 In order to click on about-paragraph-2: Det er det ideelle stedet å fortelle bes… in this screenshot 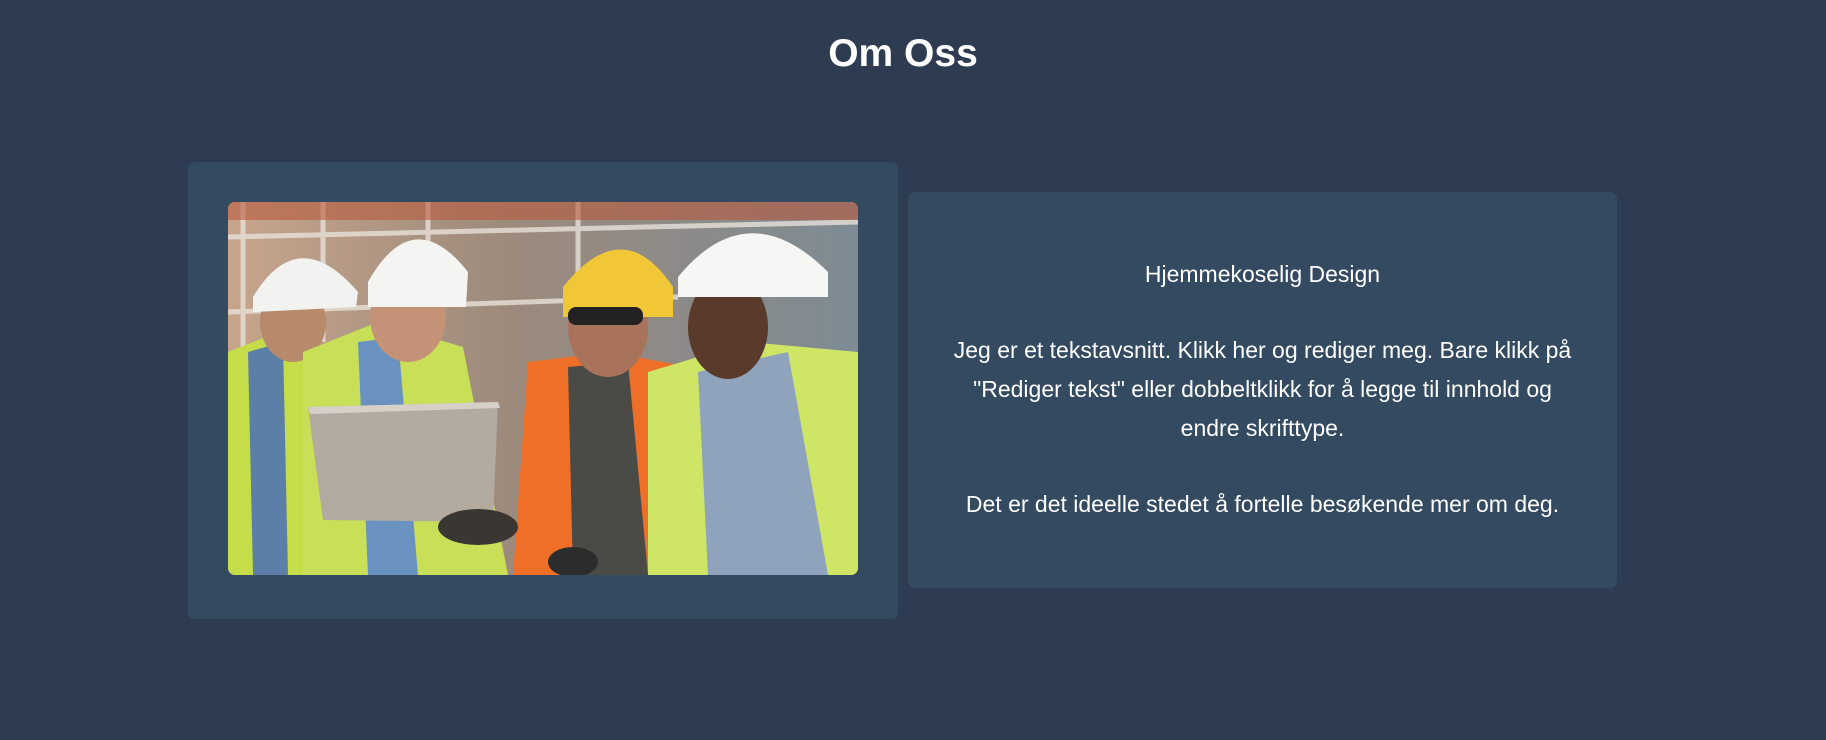, I will do `click(1262, 504)`.